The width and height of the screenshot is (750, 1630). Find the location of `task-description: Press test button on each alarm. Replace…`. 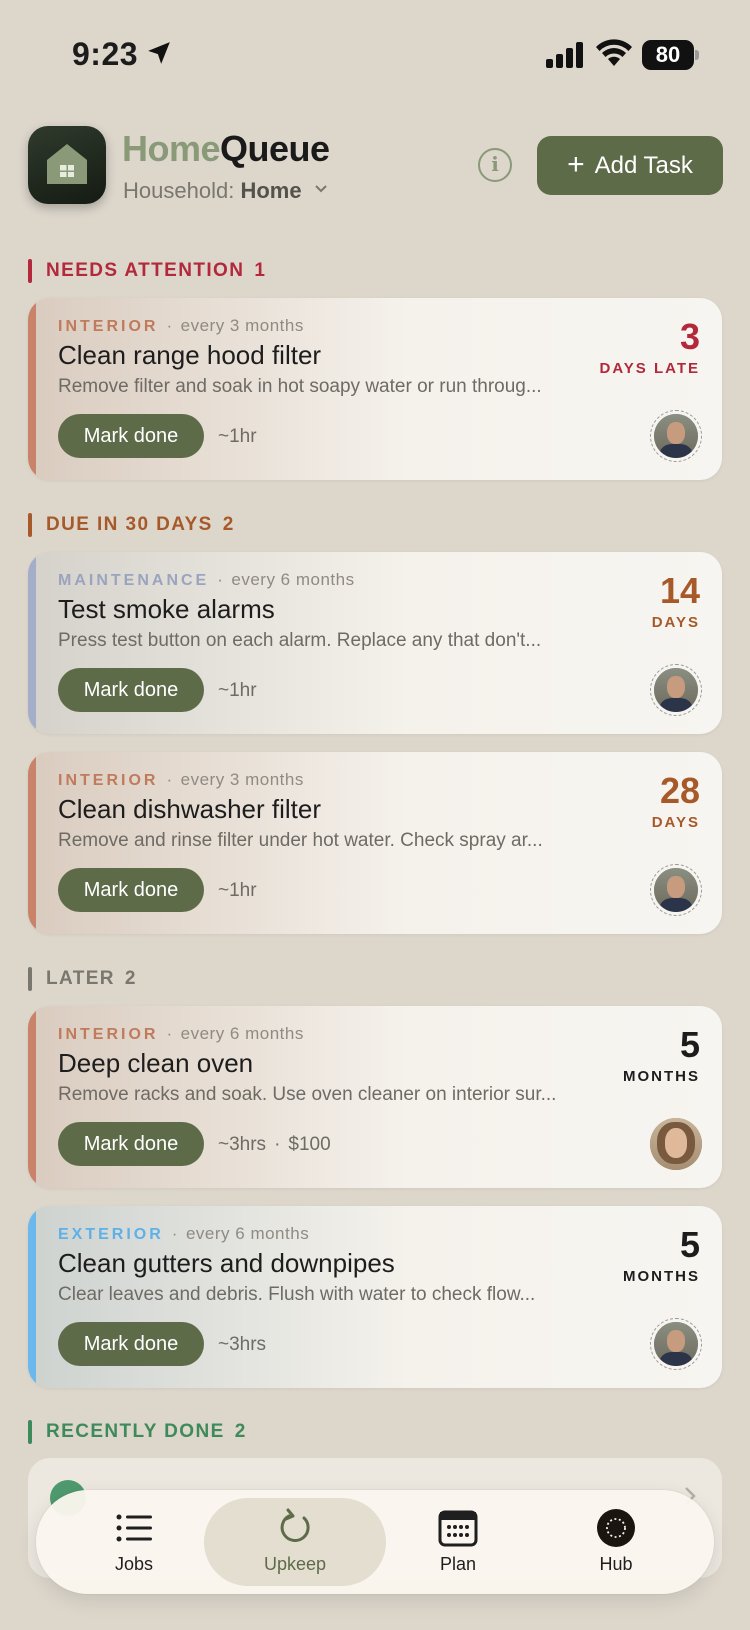

task-description: Press test button on each alarm. Replace… is located at coordinates (300, 640).